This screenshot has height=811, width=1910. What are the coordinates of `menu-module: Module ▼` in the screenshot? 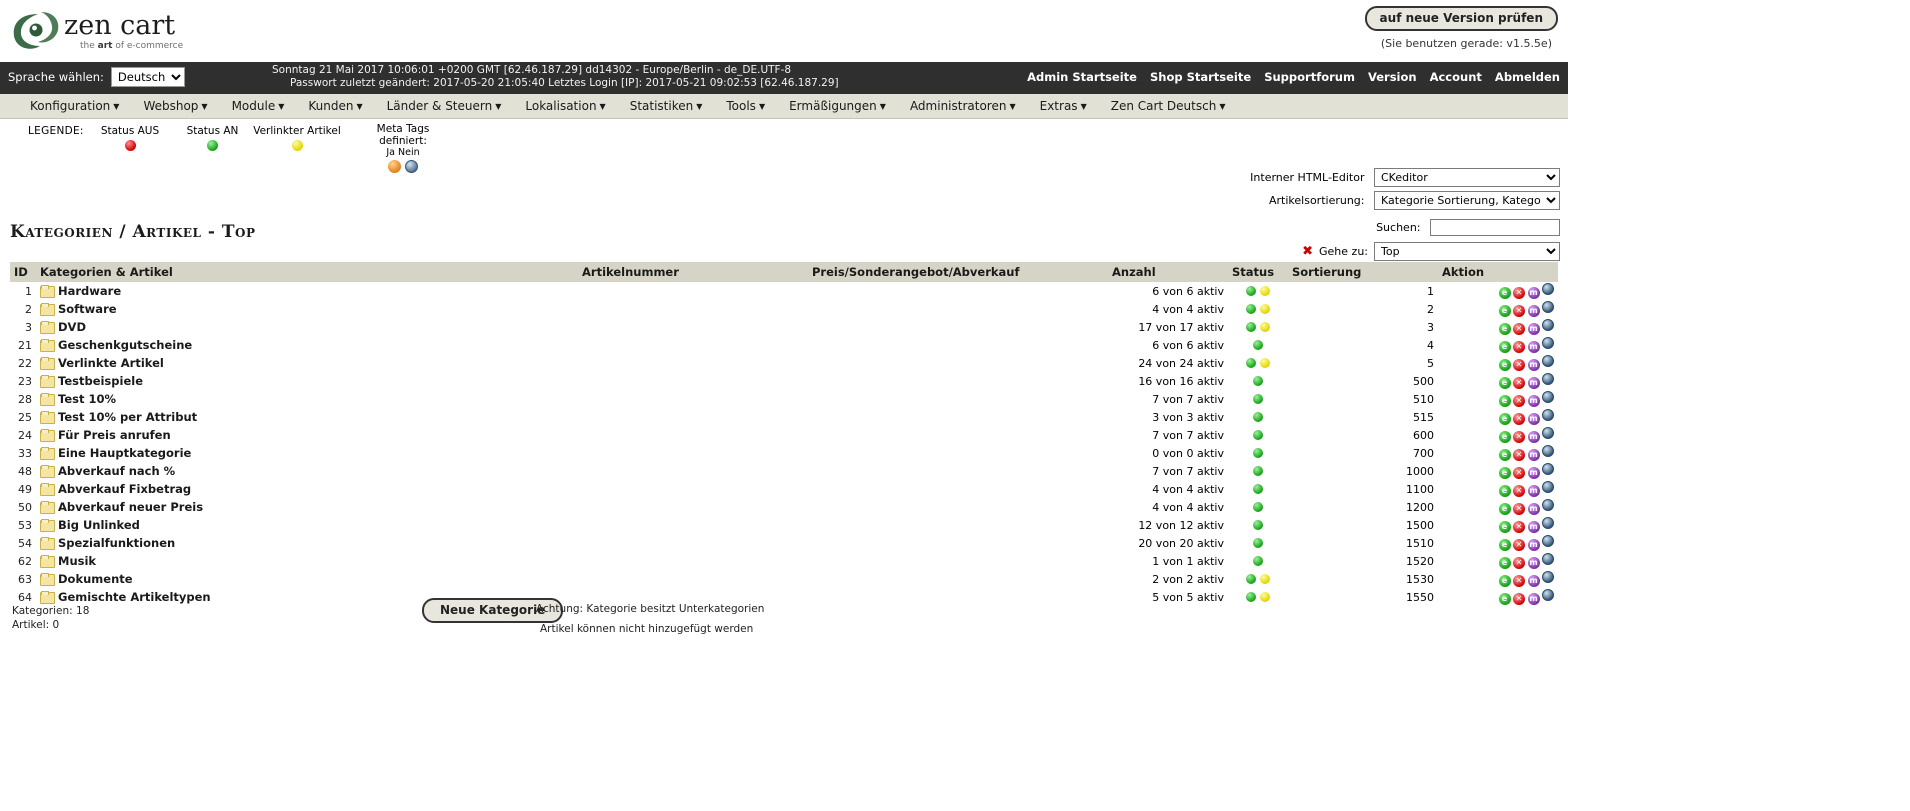 It's located at (258, 106).